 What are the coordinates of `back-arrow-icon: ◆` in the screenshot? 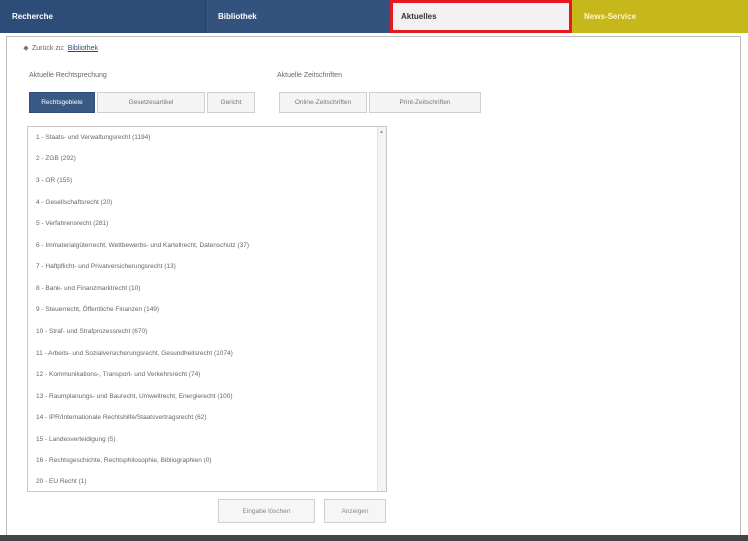 It's located at (26, 48).